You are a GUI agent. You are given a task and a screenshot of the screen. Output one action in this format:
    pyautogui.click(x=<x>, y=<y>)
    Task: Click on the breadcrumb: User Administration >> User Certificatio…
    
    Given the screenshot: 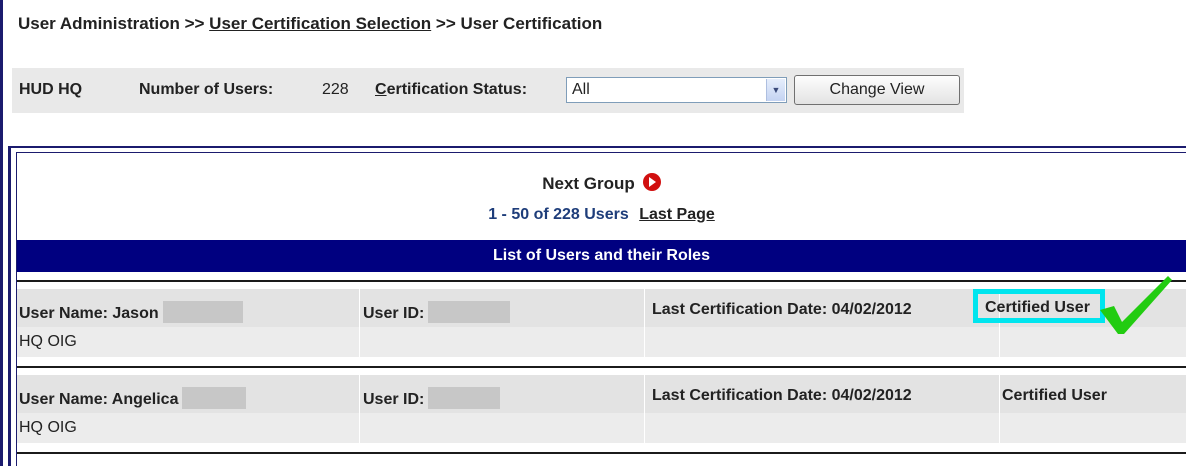 What is the action you would take?
    pyautogui.click(x=310, y=24)
    